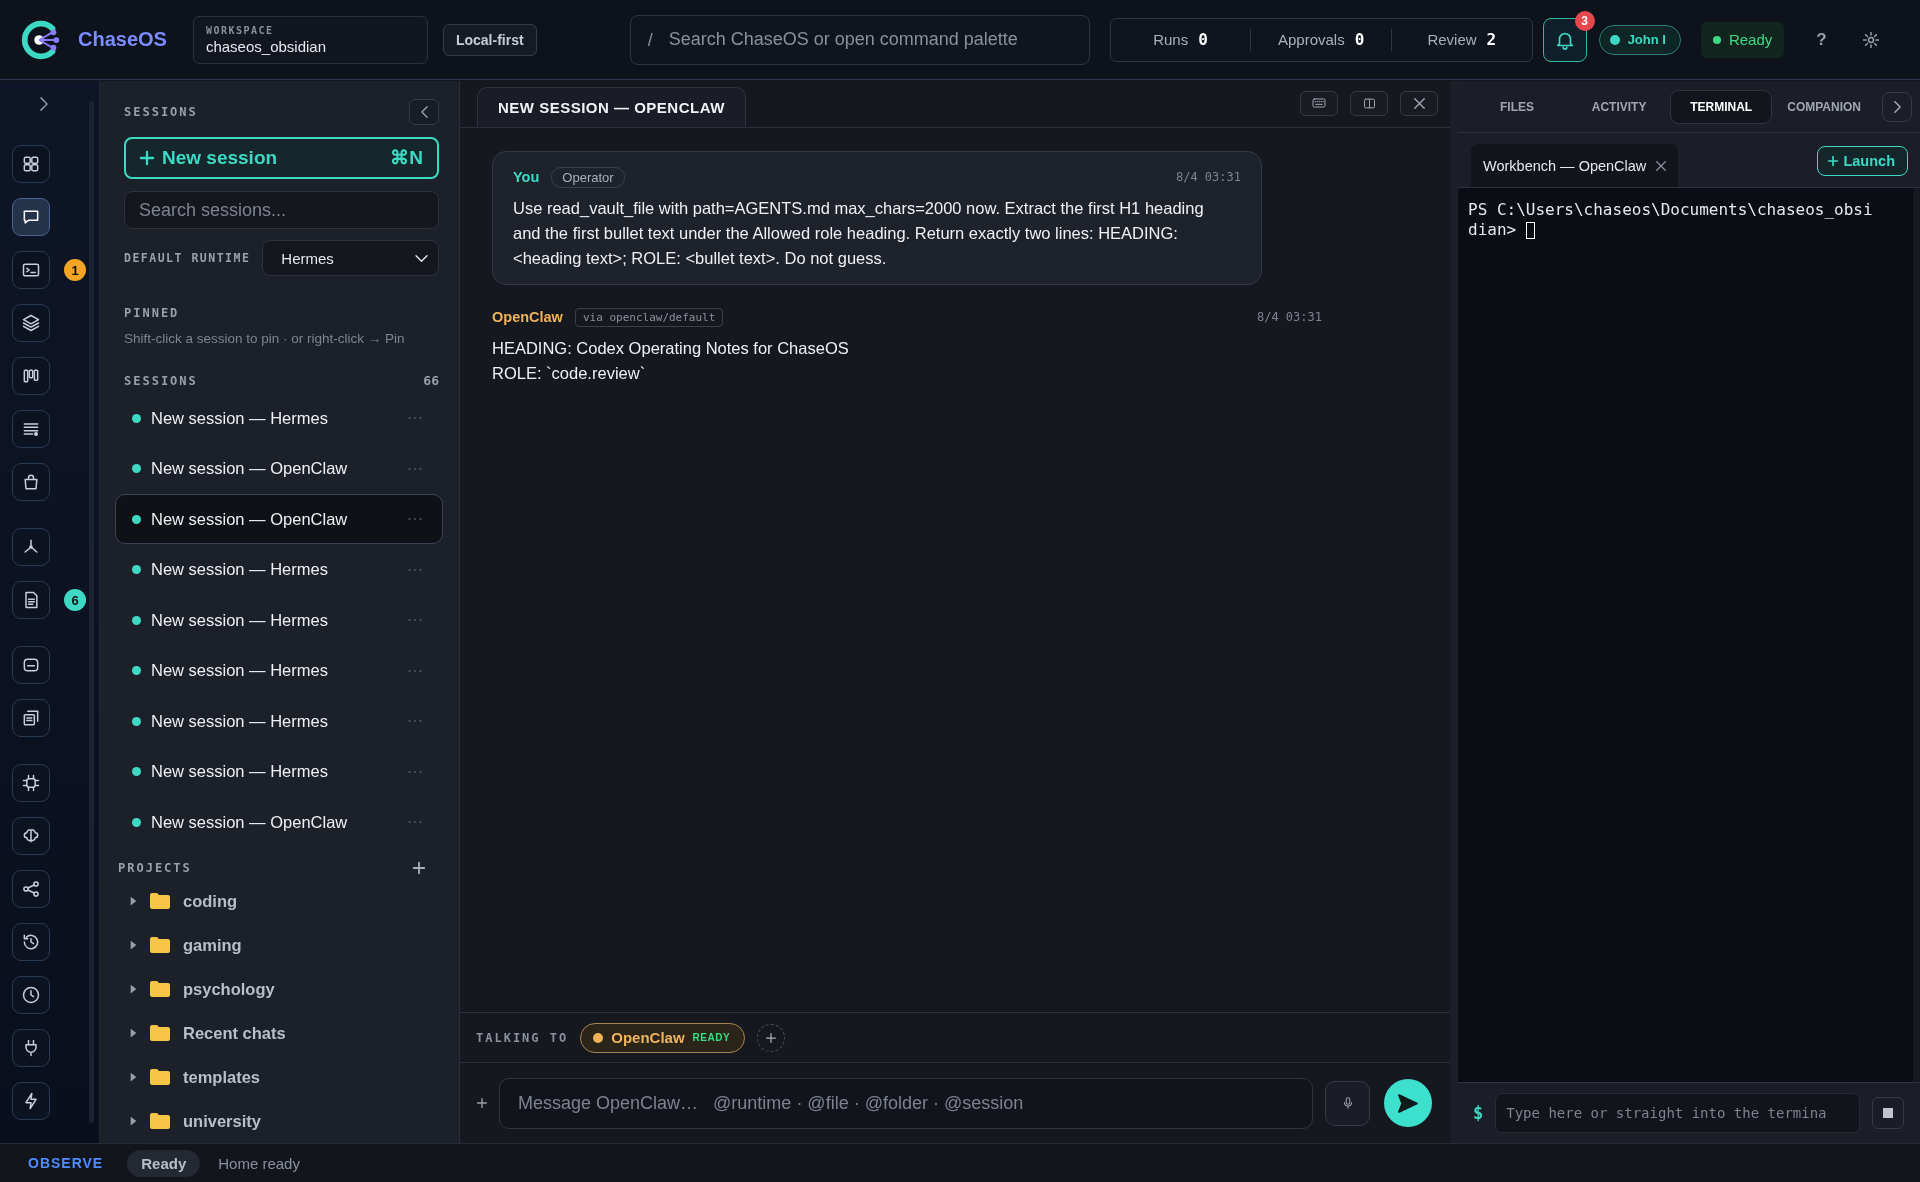 This screenshot has width=1920, height=1182. Describe the element at coordinates (222, 1121) in the screenshot. I see `project-name: university` at that location.